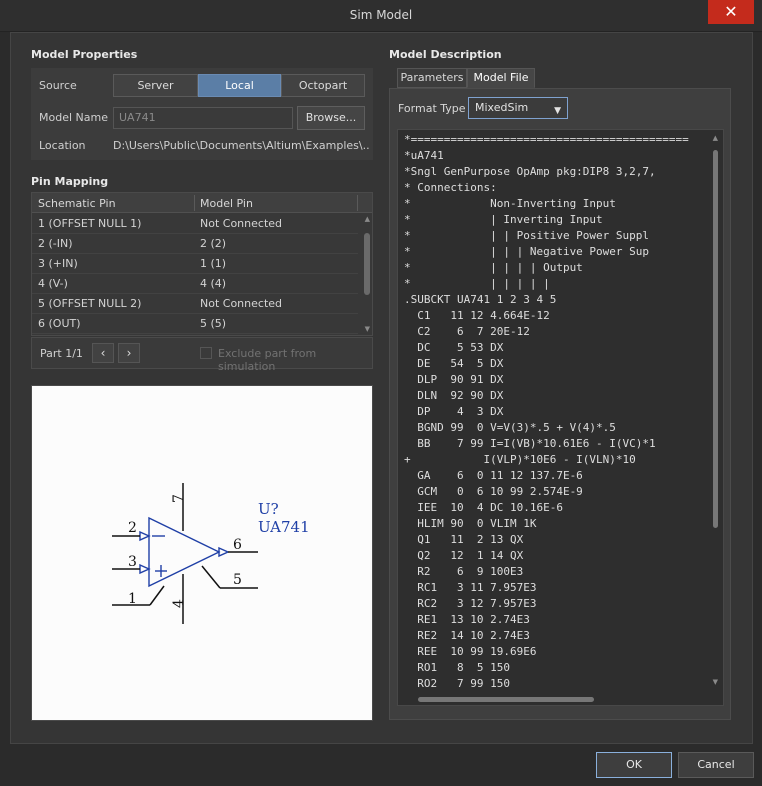  Describe the element at coordinates (464, 555) in the screenshot. I see `model-file-line: Q2 12 1 14 QX` at that location.